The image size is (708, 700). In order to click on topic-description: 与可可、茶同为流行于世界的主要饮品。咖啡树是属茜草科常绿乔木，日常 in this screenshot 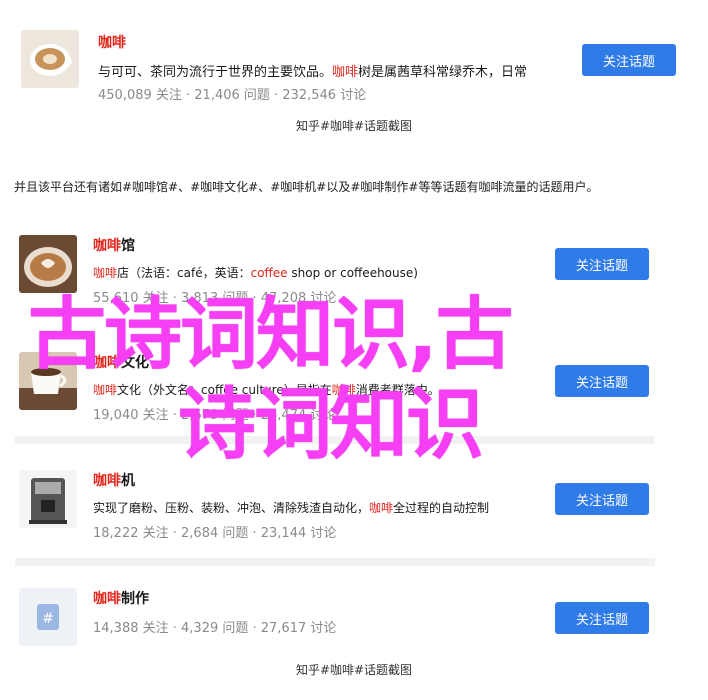, I will do `click(312, 70)`.